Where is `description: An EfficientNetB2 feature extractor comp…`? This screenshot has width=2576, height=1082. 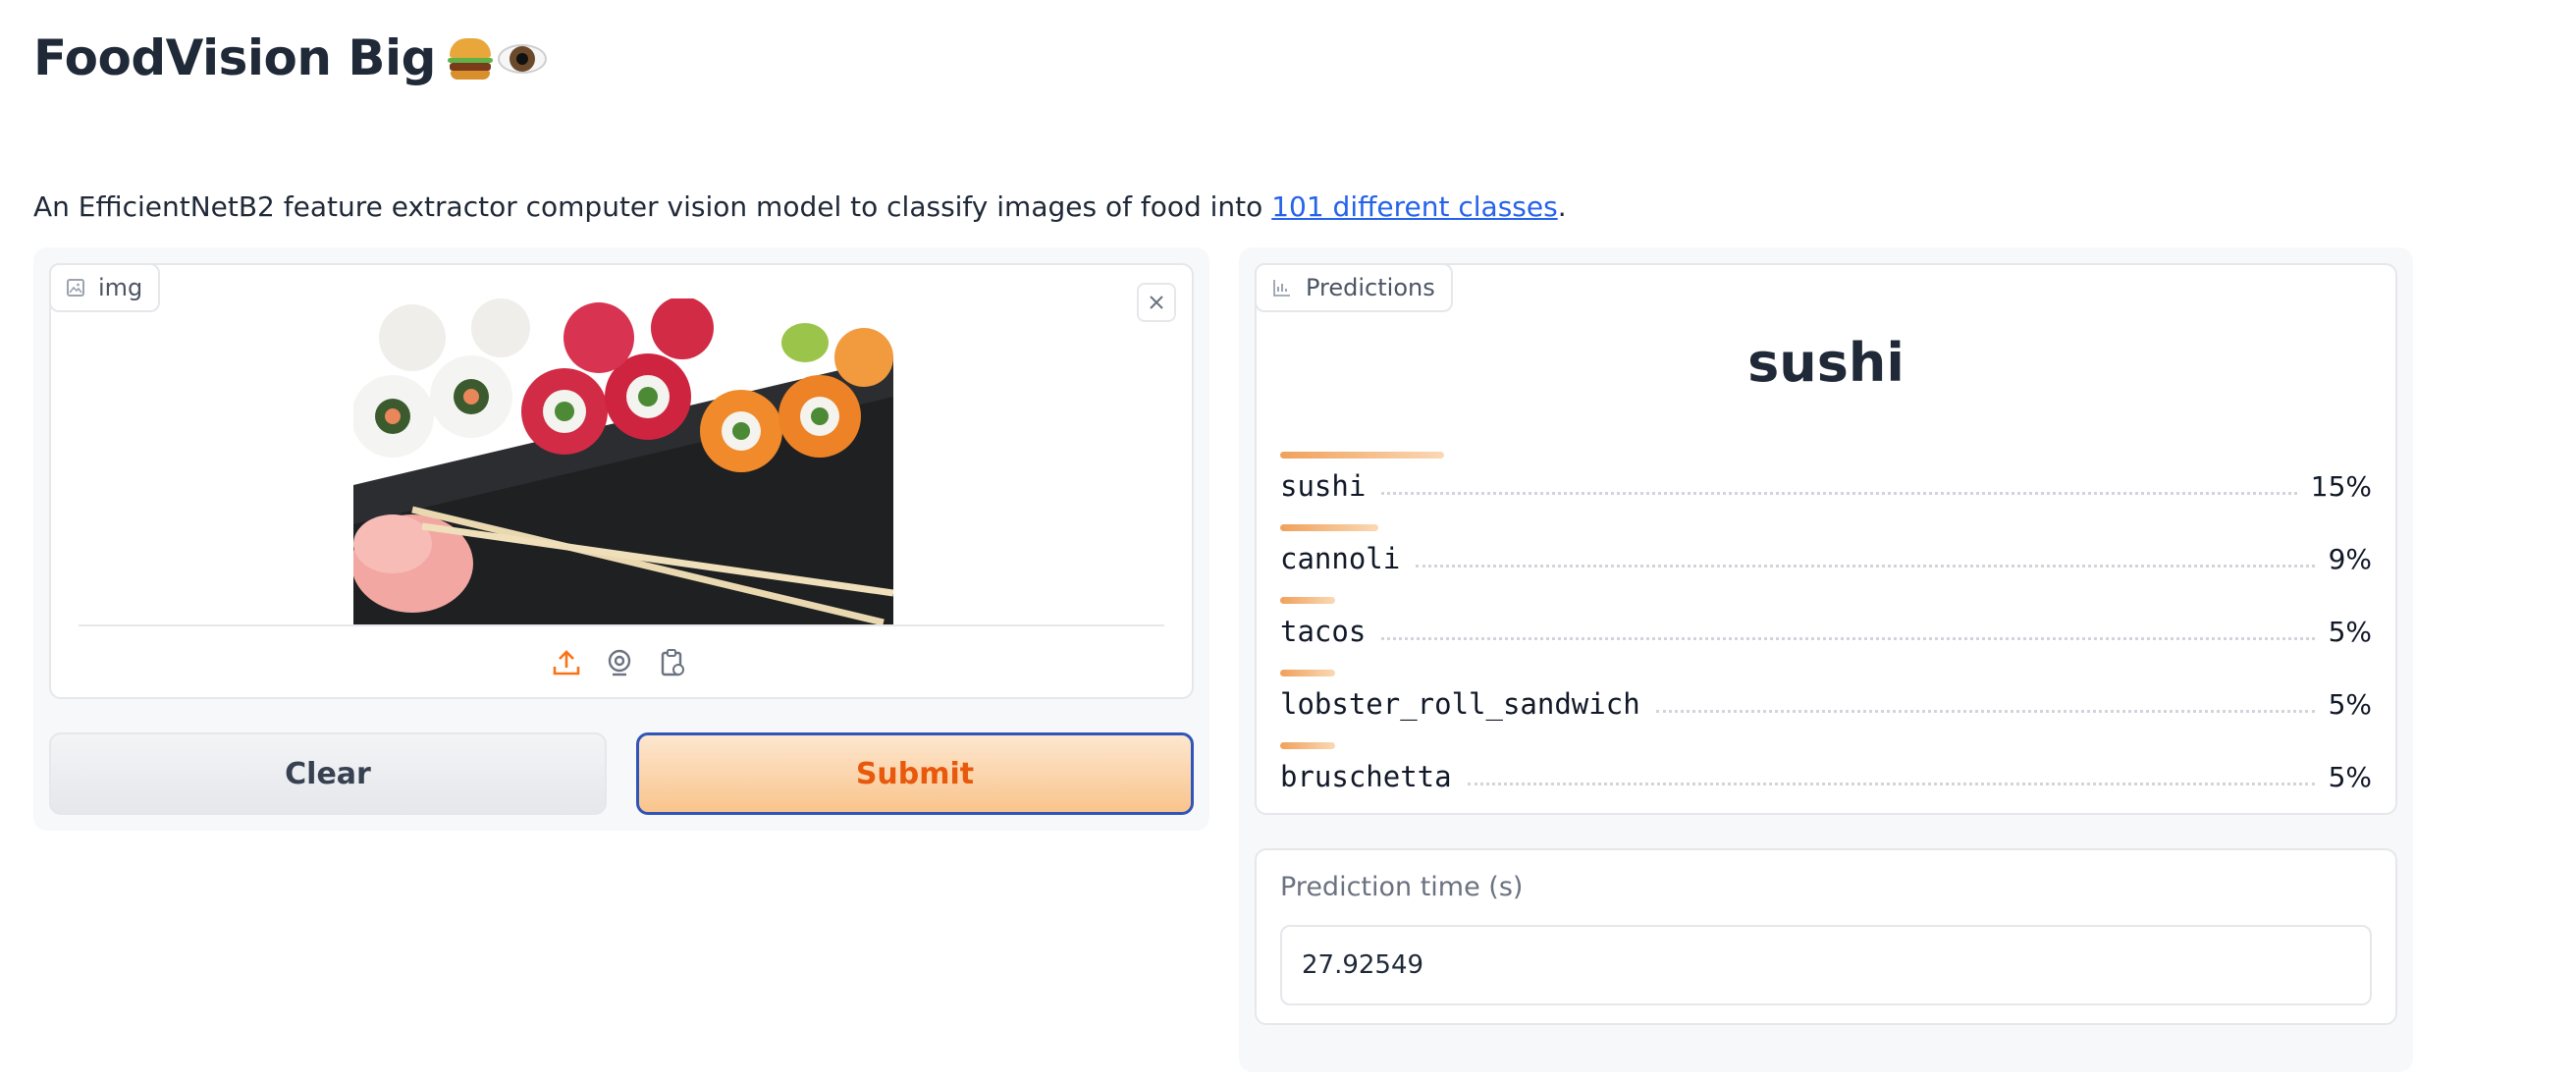 description: An EfficientNetB2 feature extractor comp… is located at coordinates (800, 207).